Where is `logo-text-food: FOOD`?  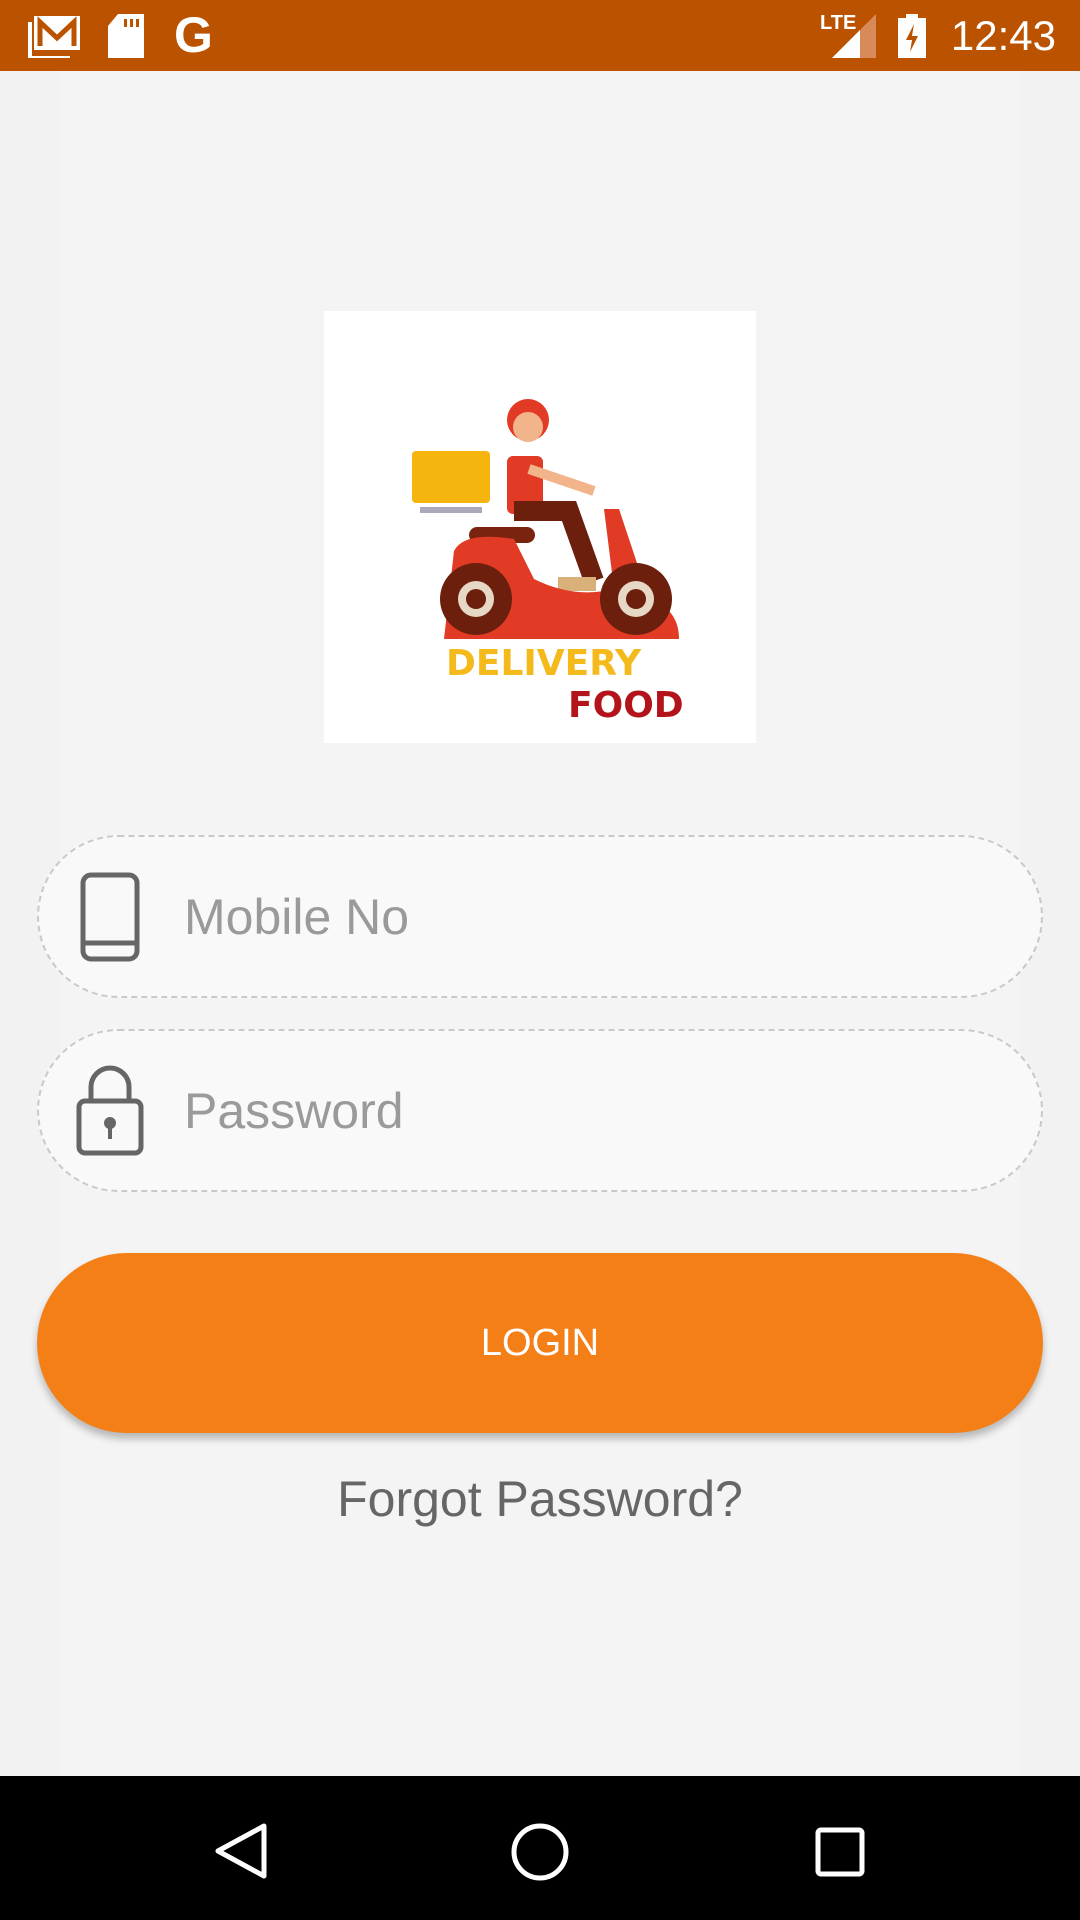 logo-text-food: FOOD is located at coordinates (626, 705).